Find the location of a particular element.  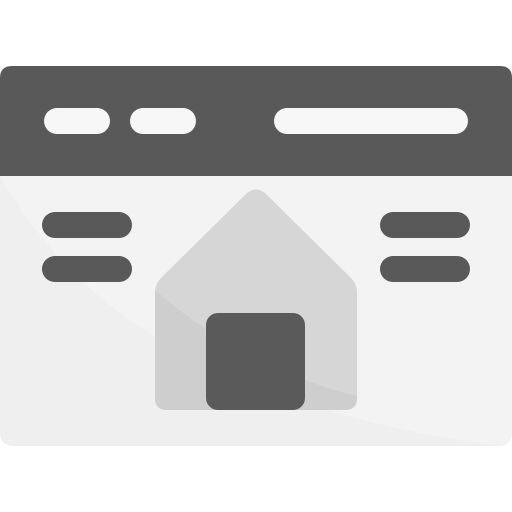

door-icon is located at coordinates (255, 361).